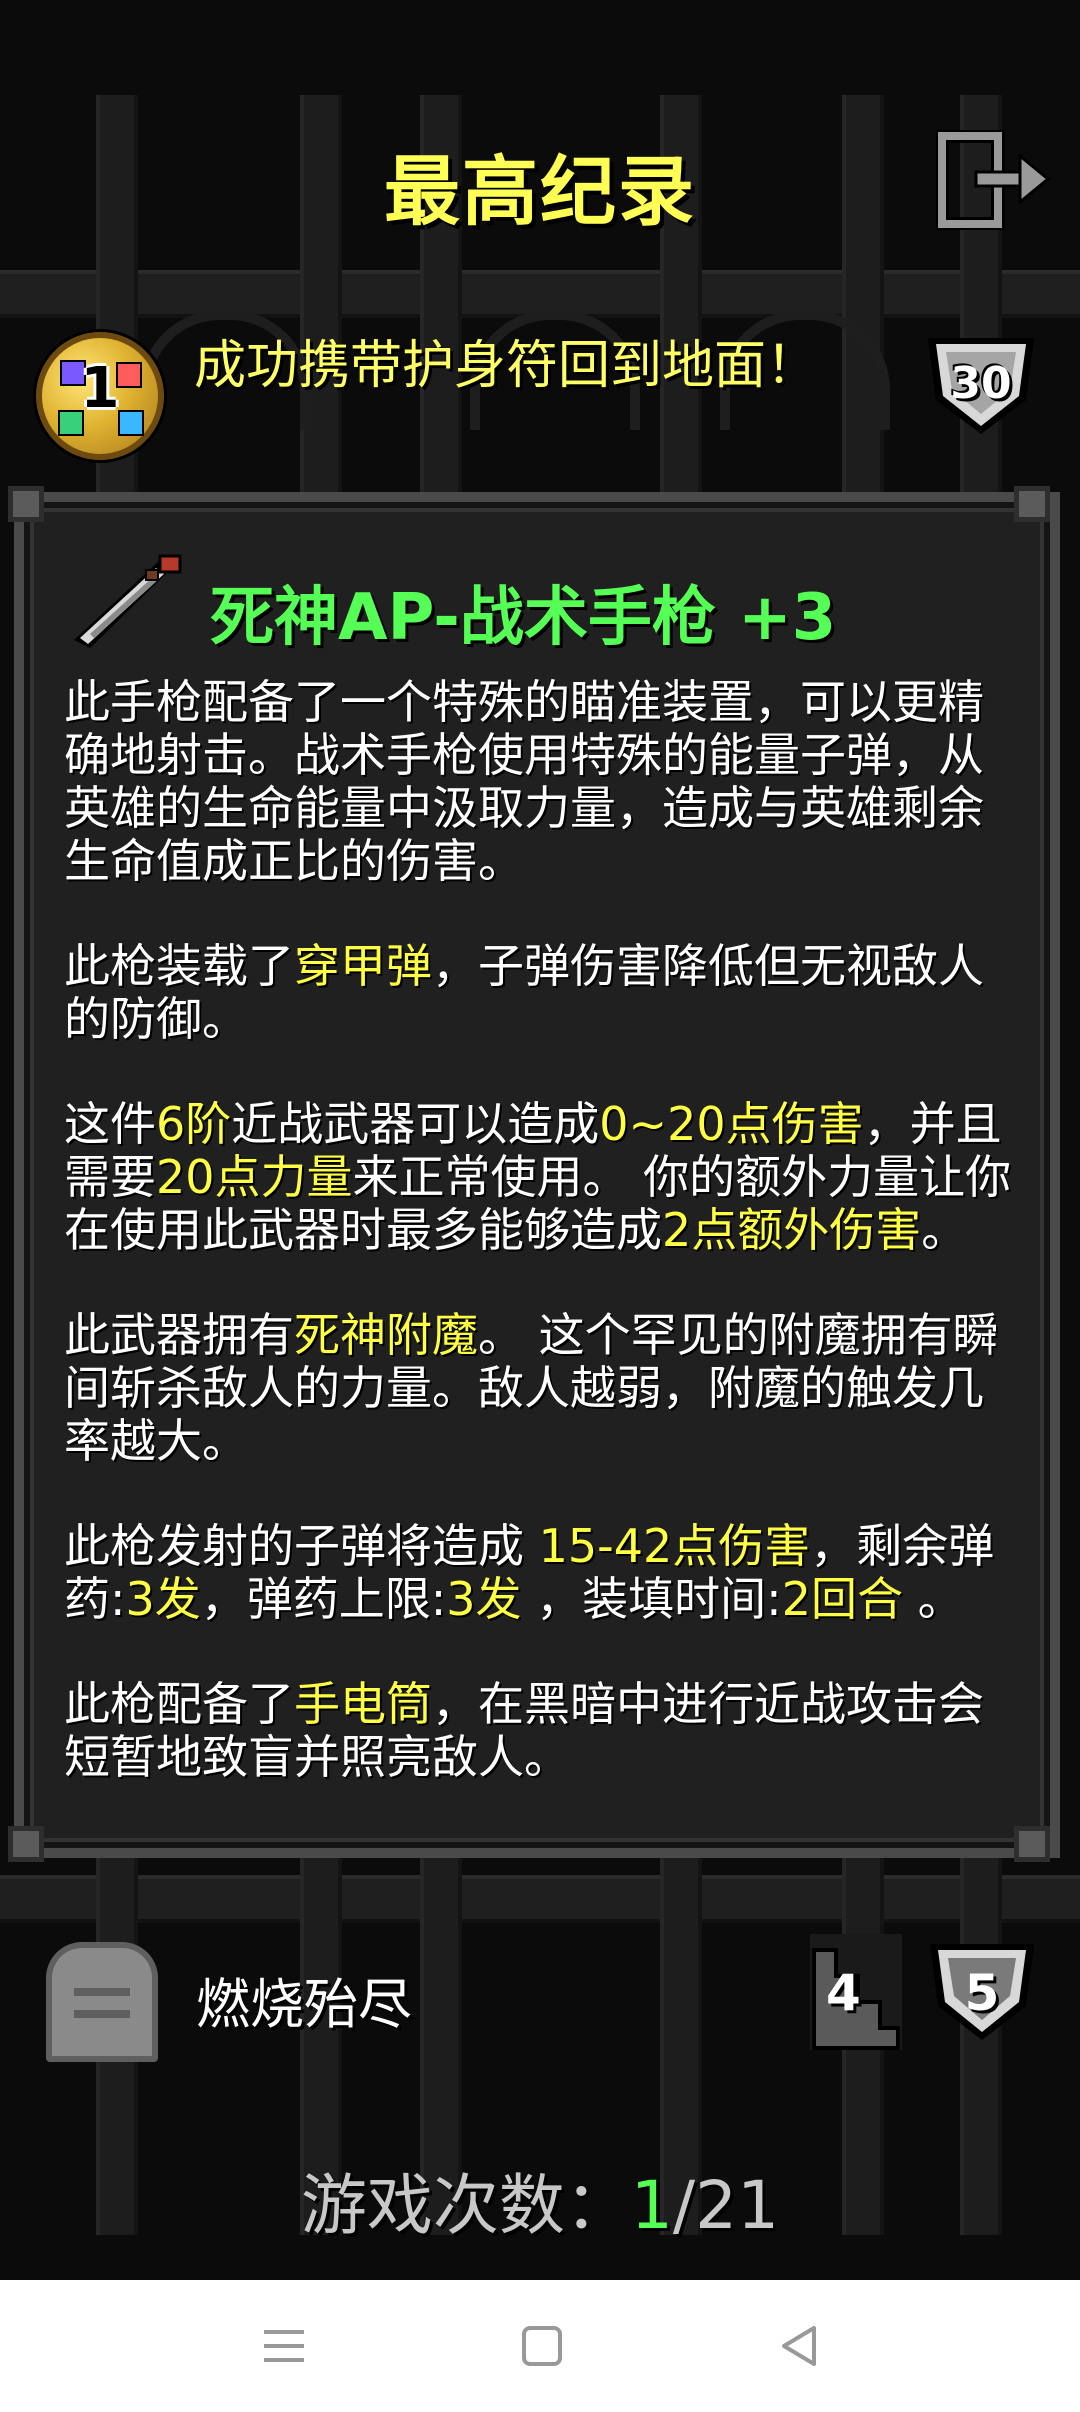  Describe the element at coordinates (110, 1124) in the screenshot. I see `description-text: 这件` at that location.